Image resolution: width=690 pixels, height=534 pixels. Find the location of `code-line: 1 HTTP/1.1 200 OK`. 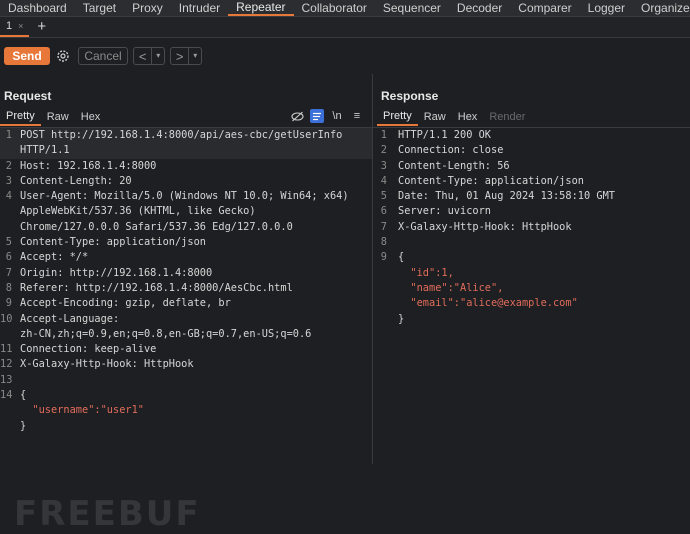

code-line: 1 HTTP/1.1 200 OK is located at coordinates (435, 135).